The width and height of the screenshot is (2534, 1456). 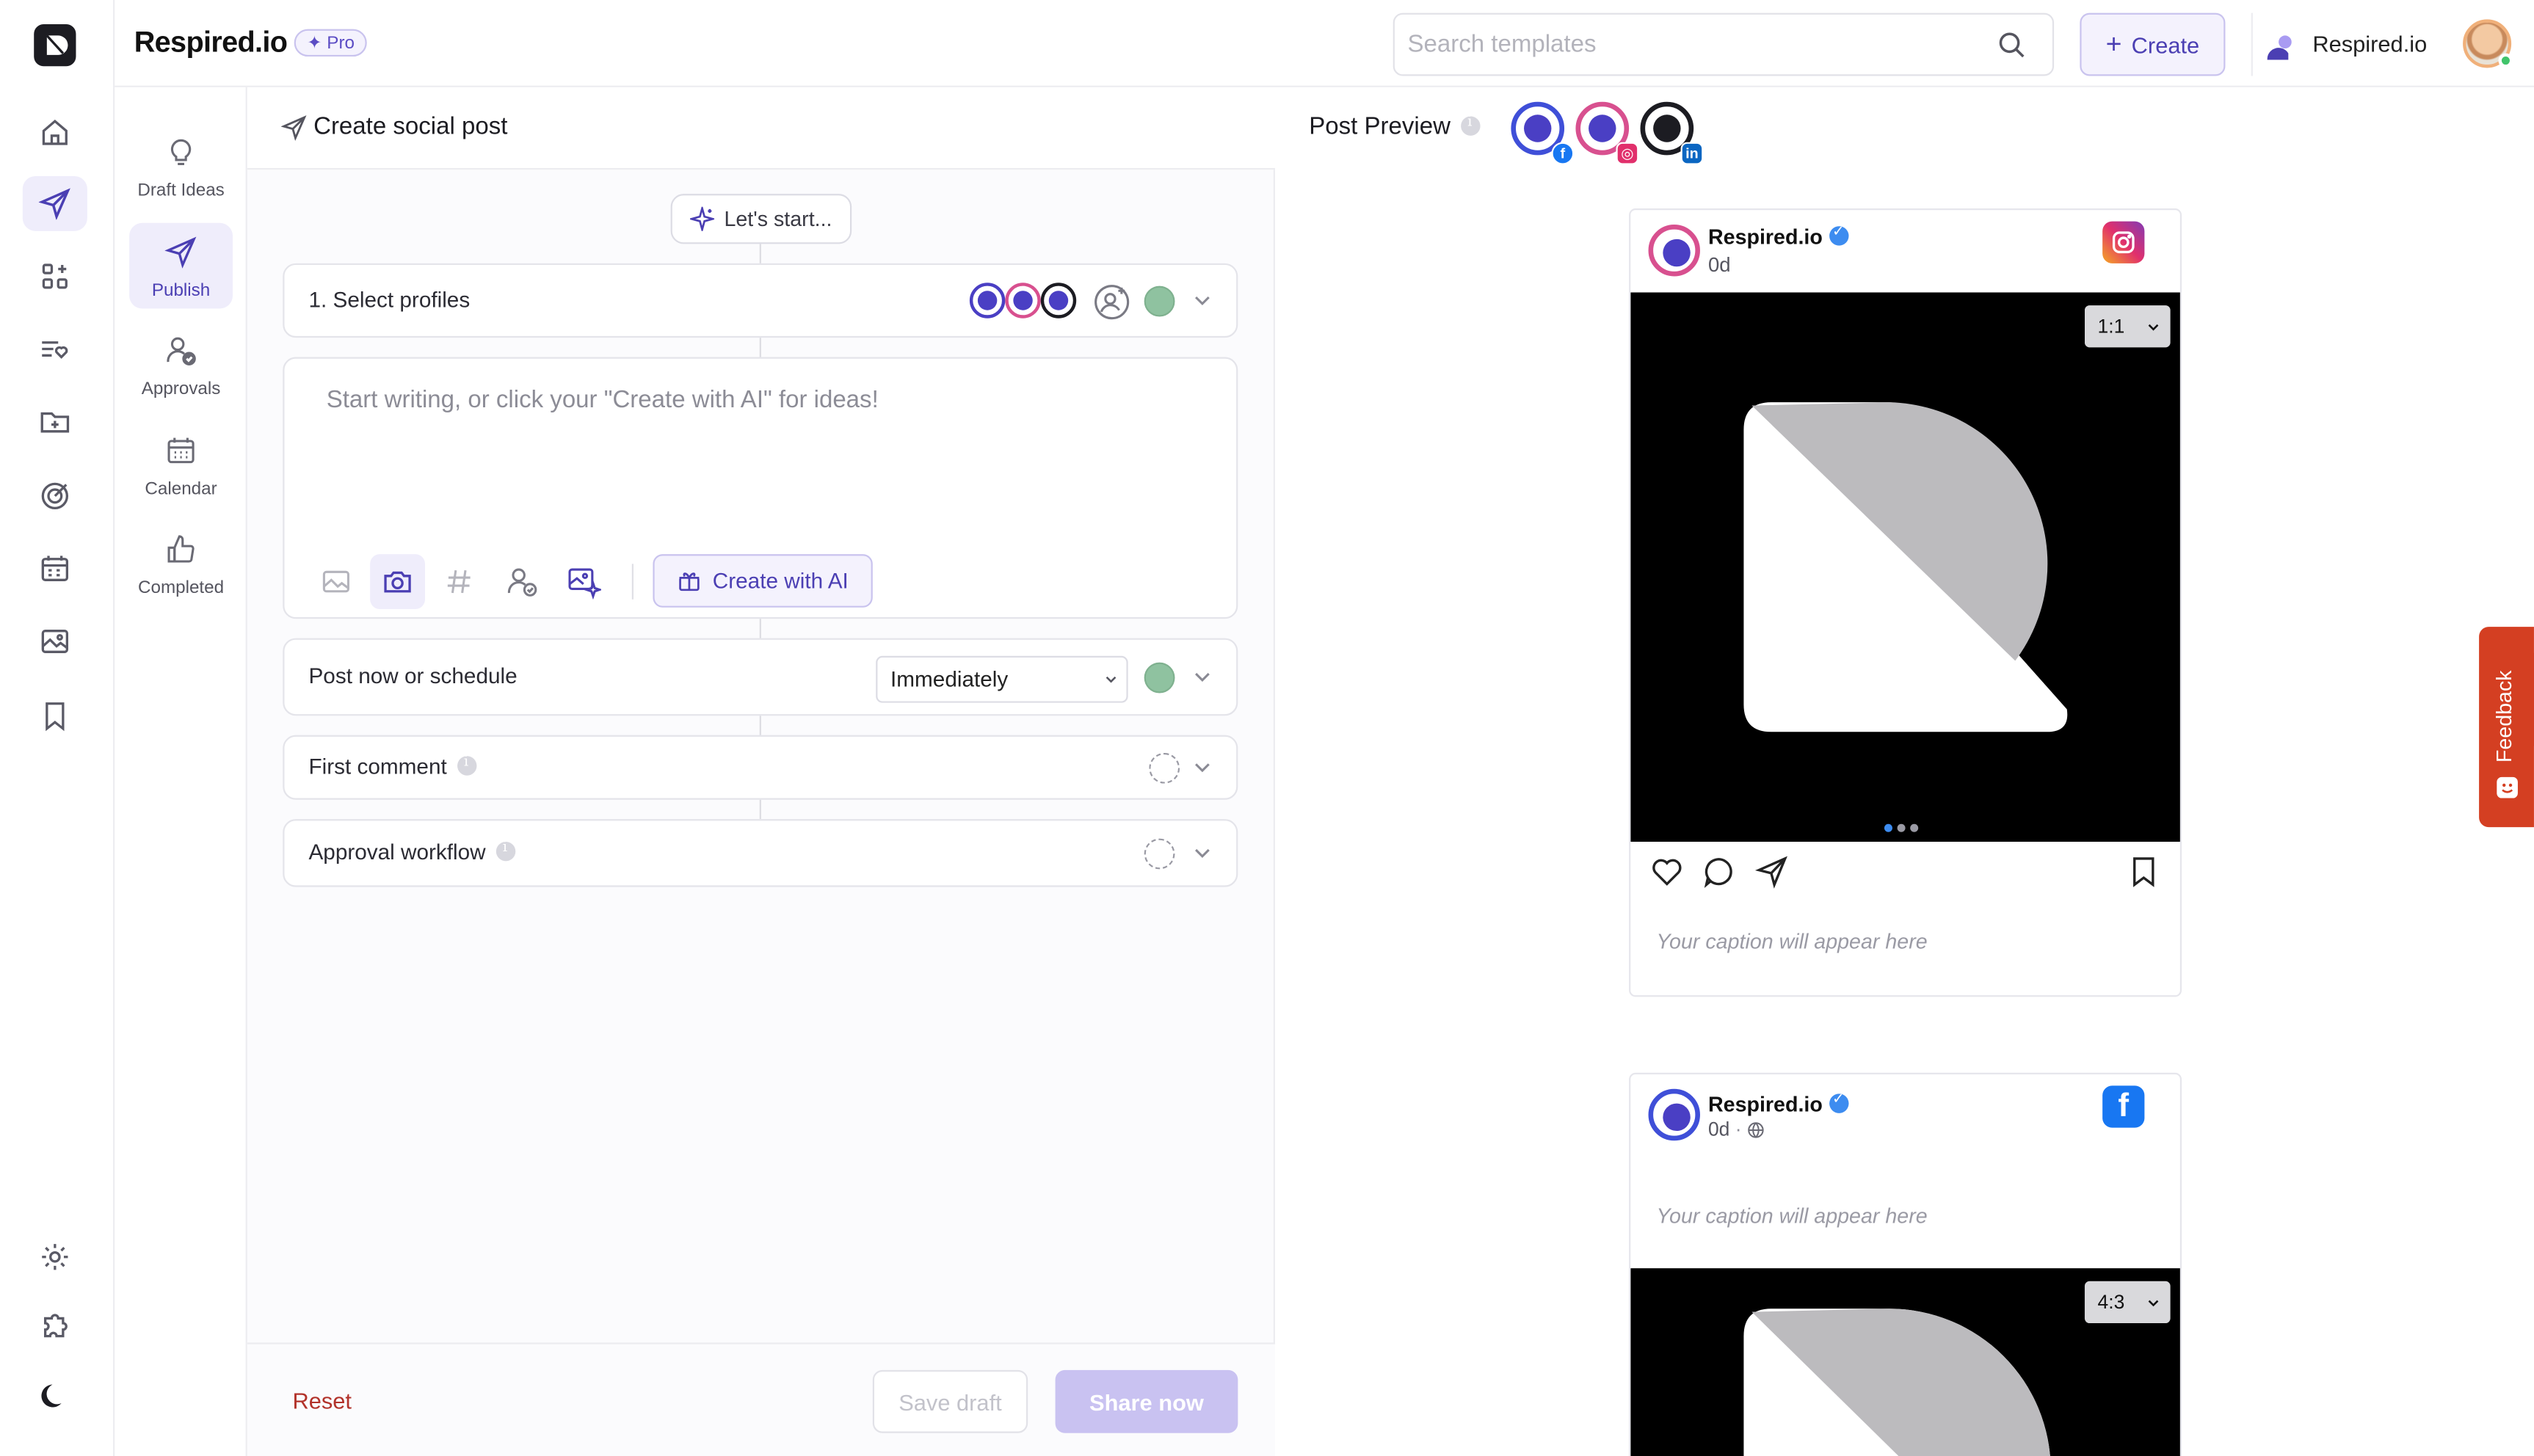 I want to click on step-connector, so click(x=760, y=725).